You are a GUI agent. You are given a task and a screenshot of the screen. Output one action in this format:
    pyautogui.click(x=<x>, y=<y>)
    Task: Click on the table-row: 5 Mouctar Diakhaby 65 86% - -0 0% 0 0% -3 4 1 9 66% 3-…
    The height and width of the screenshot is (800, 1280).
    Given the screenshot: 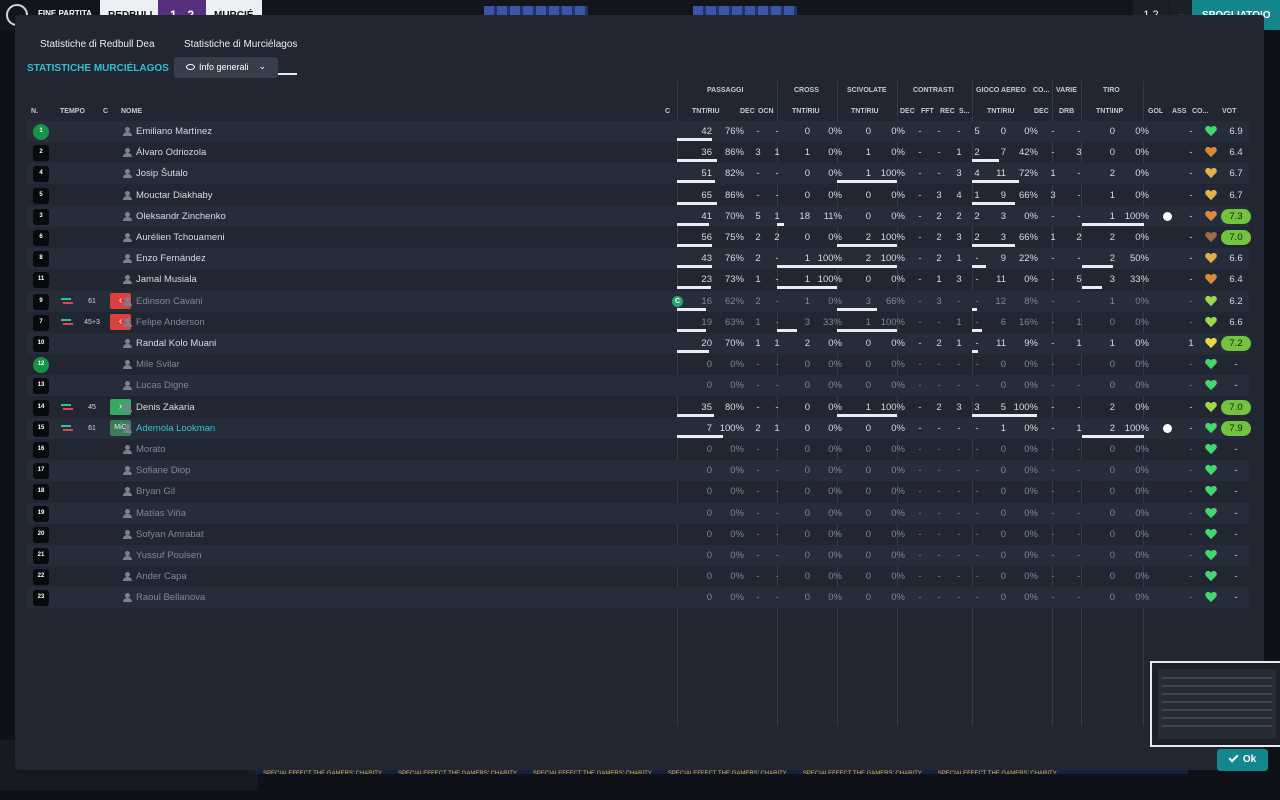 What is the action you would take?
    pyautogui.click(x=638, y=195)
    